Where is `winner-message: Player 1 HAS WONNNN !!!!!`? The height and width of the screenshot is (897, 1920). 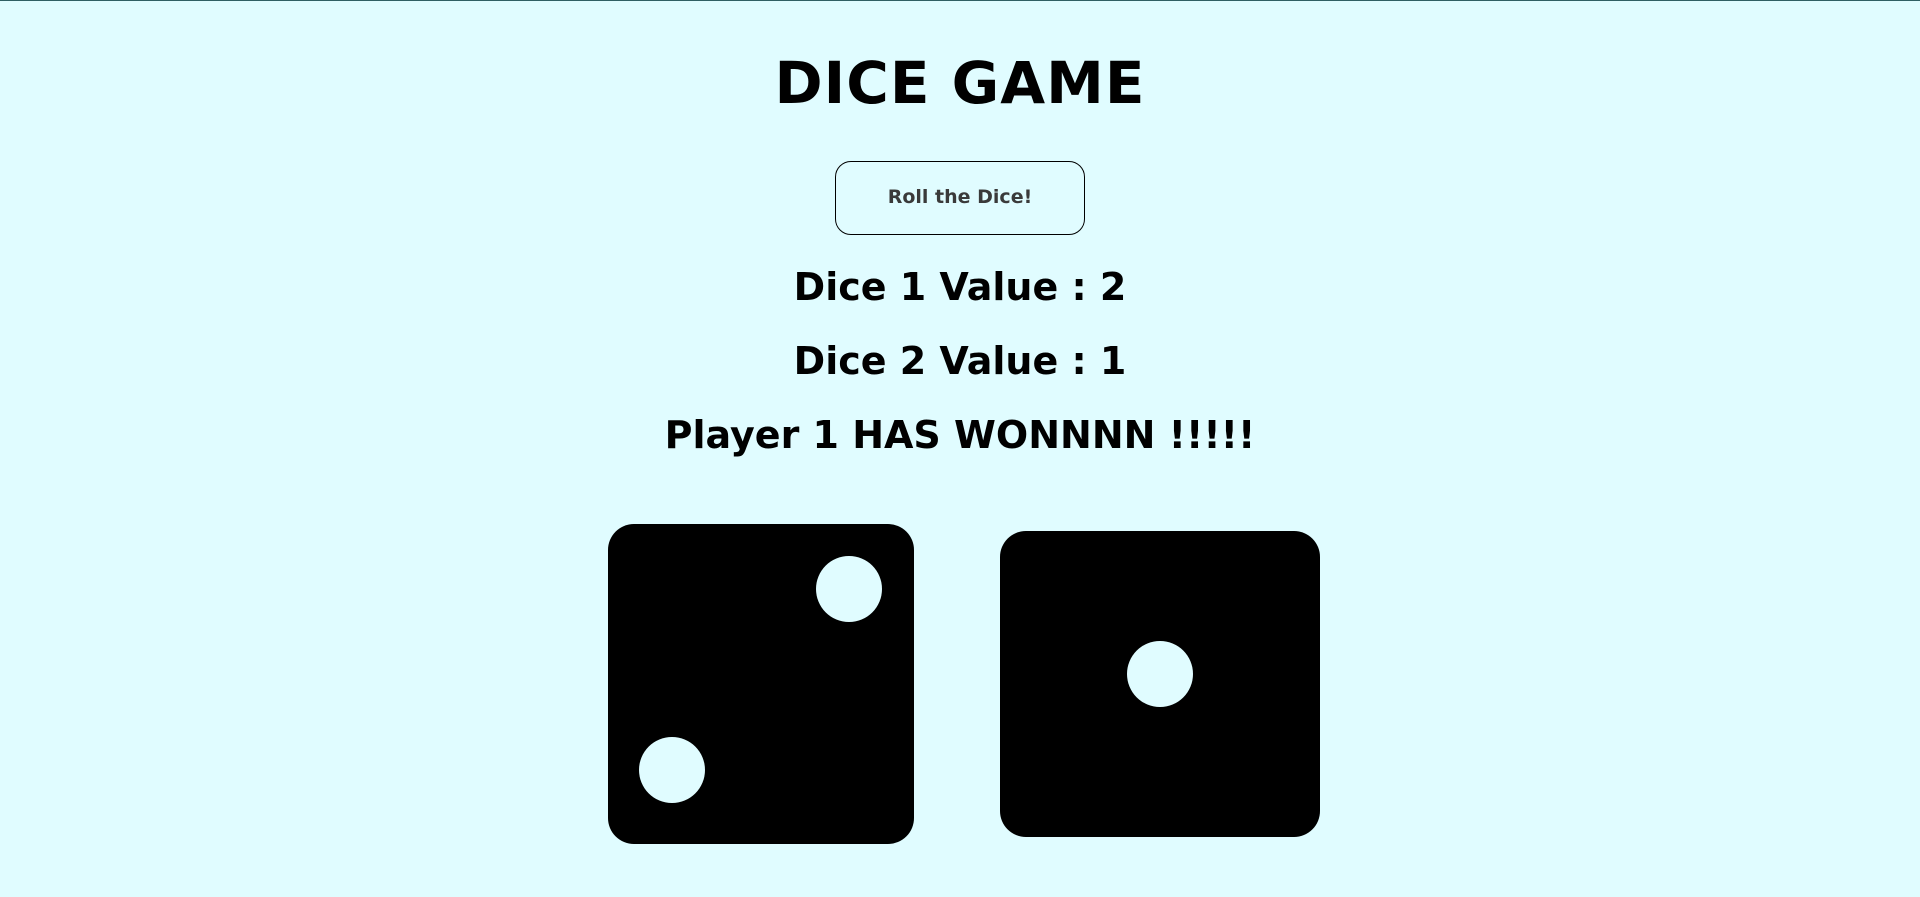
winner-message: Player 1 HAS WONNNN !!!!! is located at coordinates (960, 435).